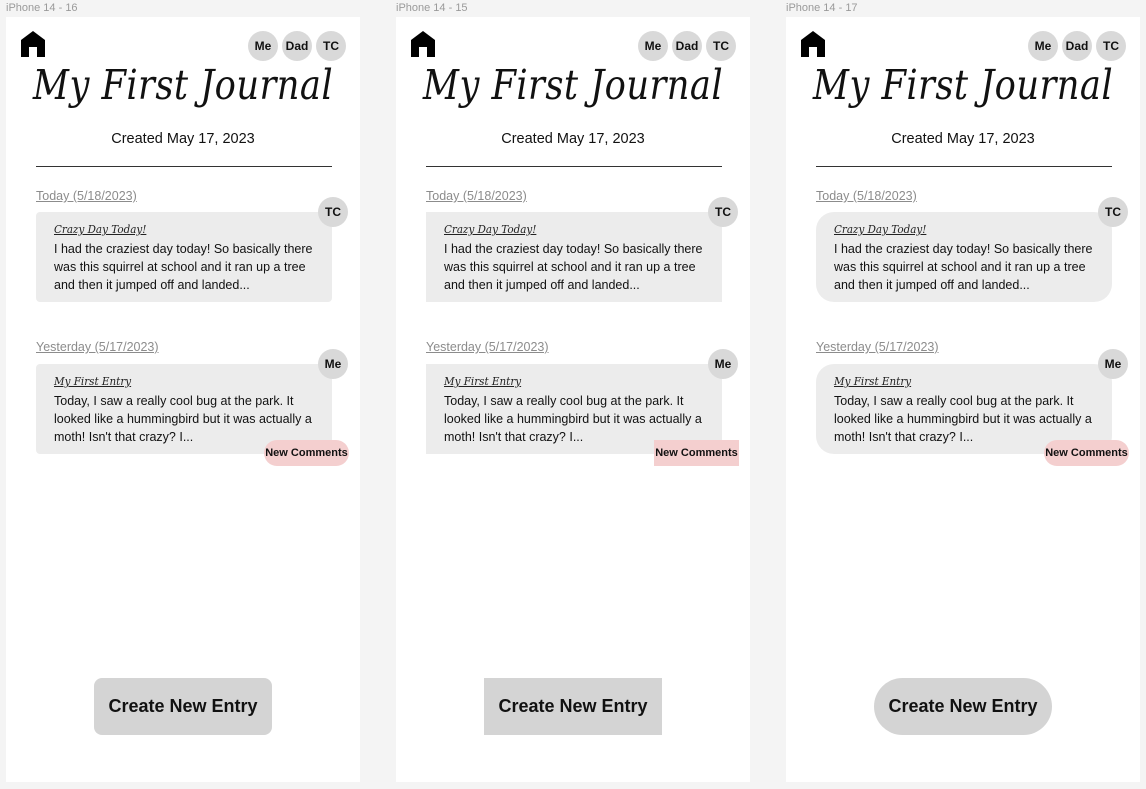 The image size is (1146, 789). Describe the element at coordinates (42, 8) in the screenshot. I see `frame-label: iPhone 14 - 16` at that location.